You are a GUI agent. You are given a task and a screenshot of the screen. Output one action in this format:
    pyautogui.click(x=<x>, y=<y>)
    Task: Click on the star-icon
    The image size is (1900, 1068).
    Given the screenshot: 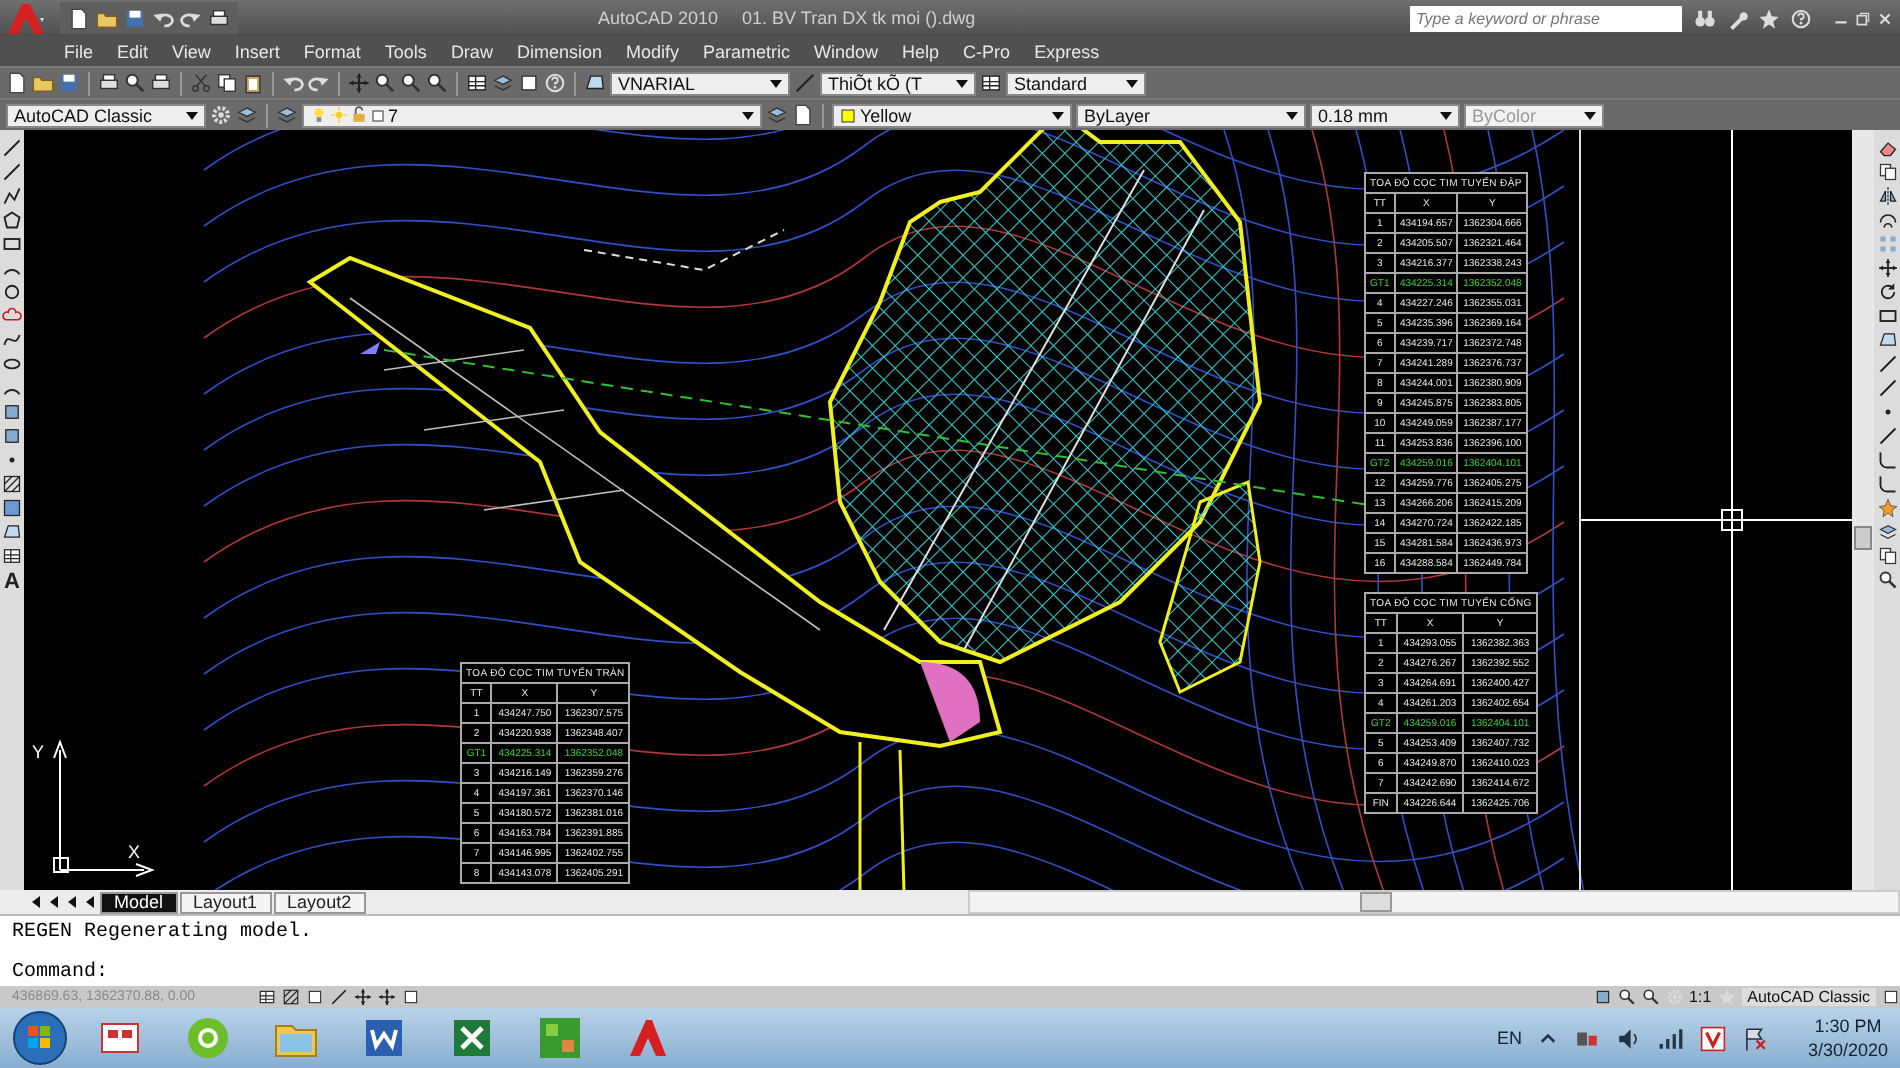 What is the action you would take?
    pyautogui.click(x=1769, y=18)
    